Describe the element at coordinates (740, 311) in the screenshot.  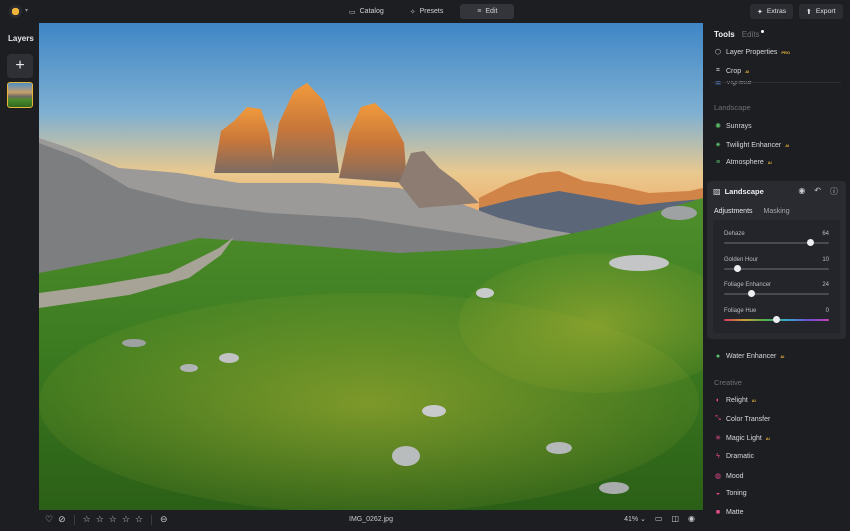
I see `slider-label: Foliage Hue` at that location.